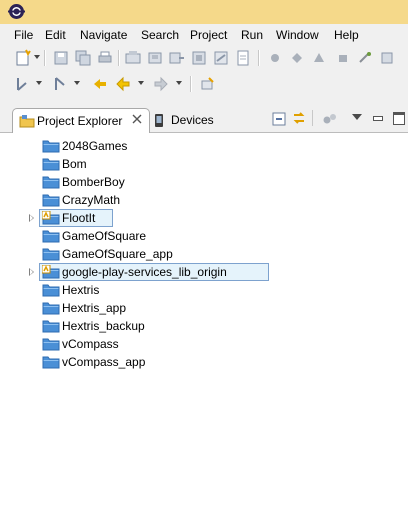 The width and height of the screenshot is (408, 528). What do you see at coordinates (177, 58) in the screenshot?
I see `android-lint-icon` at bounding box center [177, 58].